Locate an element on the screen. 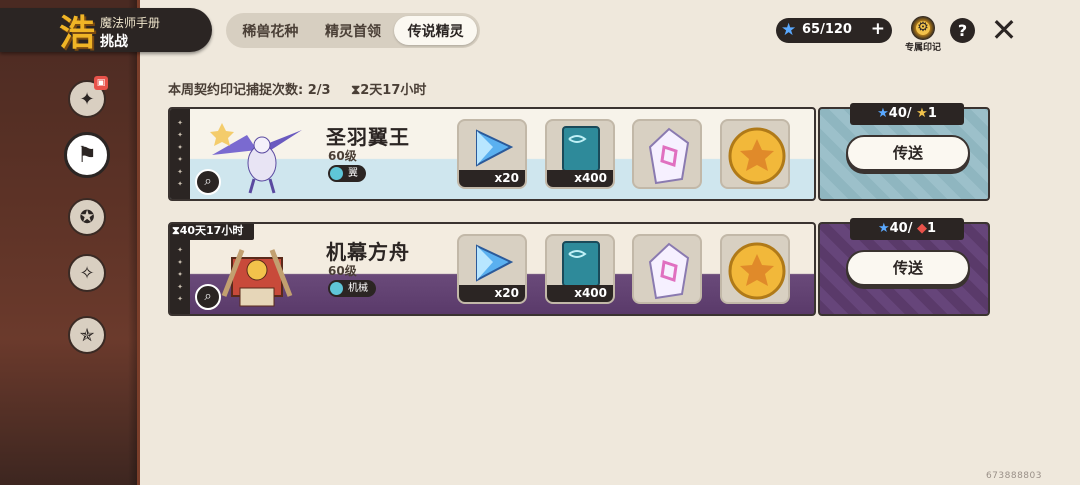 The width and height of the screenshot is (1080, 485). creature-name: 机幕方舟 is located at coordinates (368, 252).